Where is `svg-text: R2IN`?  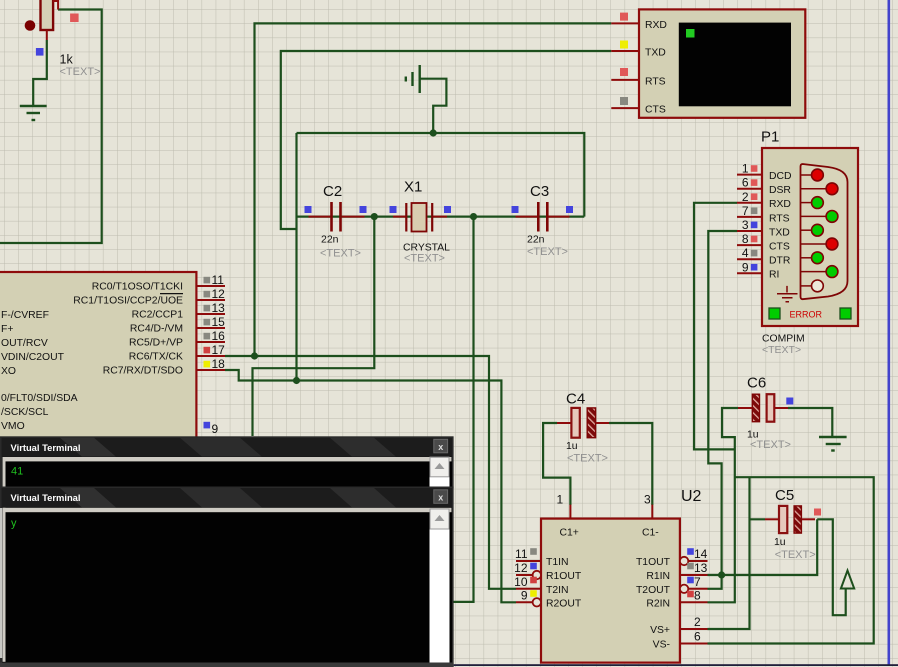
svg-text: R2IN is located at coordinates (658, 603).